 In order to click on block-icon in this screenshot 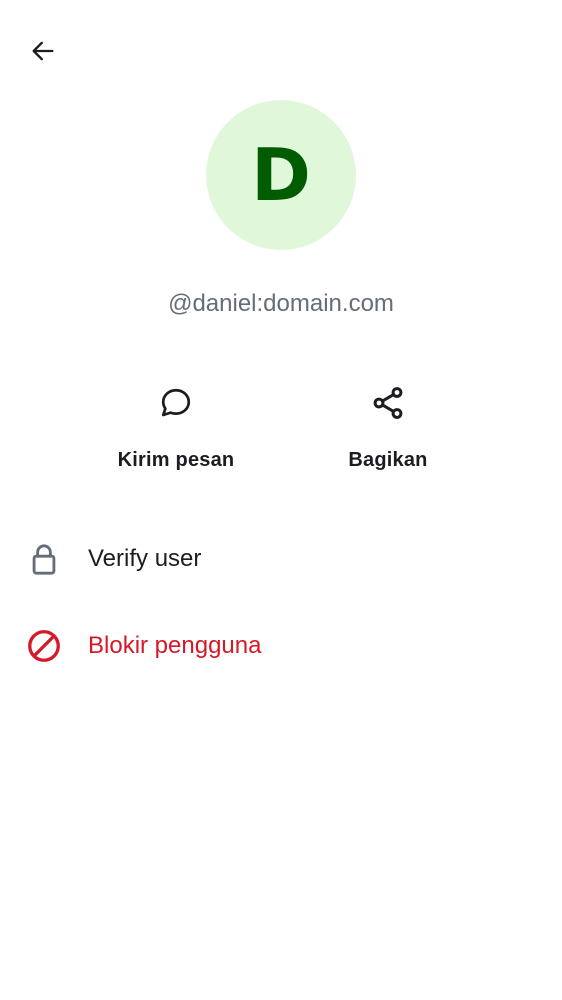, I will do `click(44, 646)`.